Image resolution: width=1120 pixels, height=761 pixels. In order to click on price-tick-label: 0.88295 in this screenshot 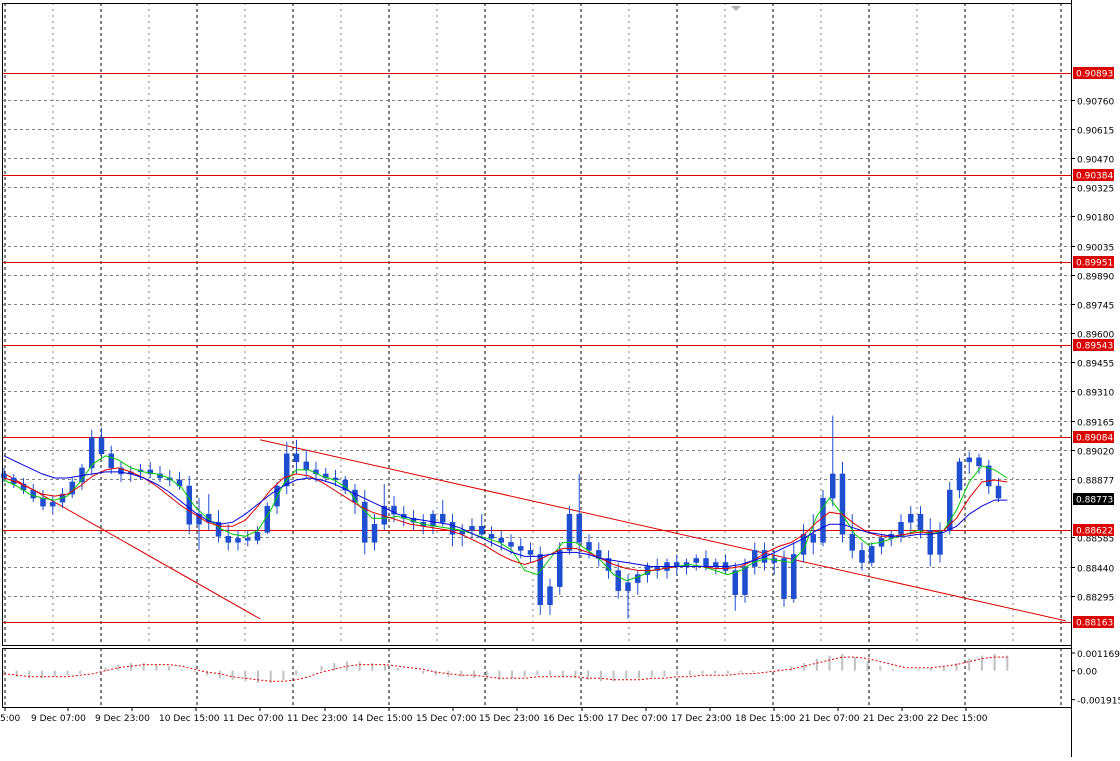, I will do `click(1095, 599)`.